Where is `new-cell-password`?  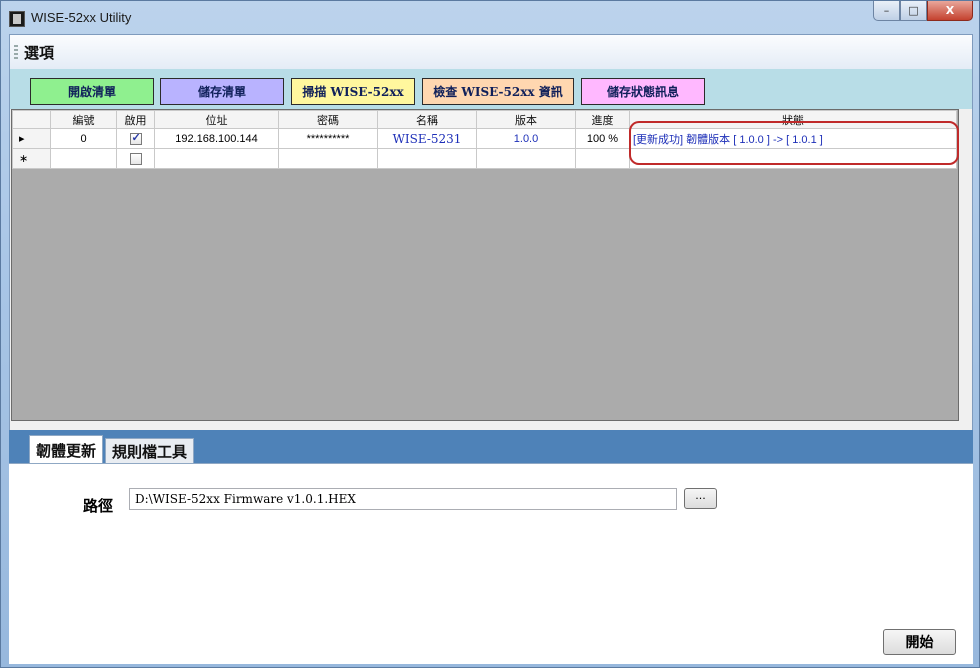 new-cell-password is located at coordinates (328, 158).